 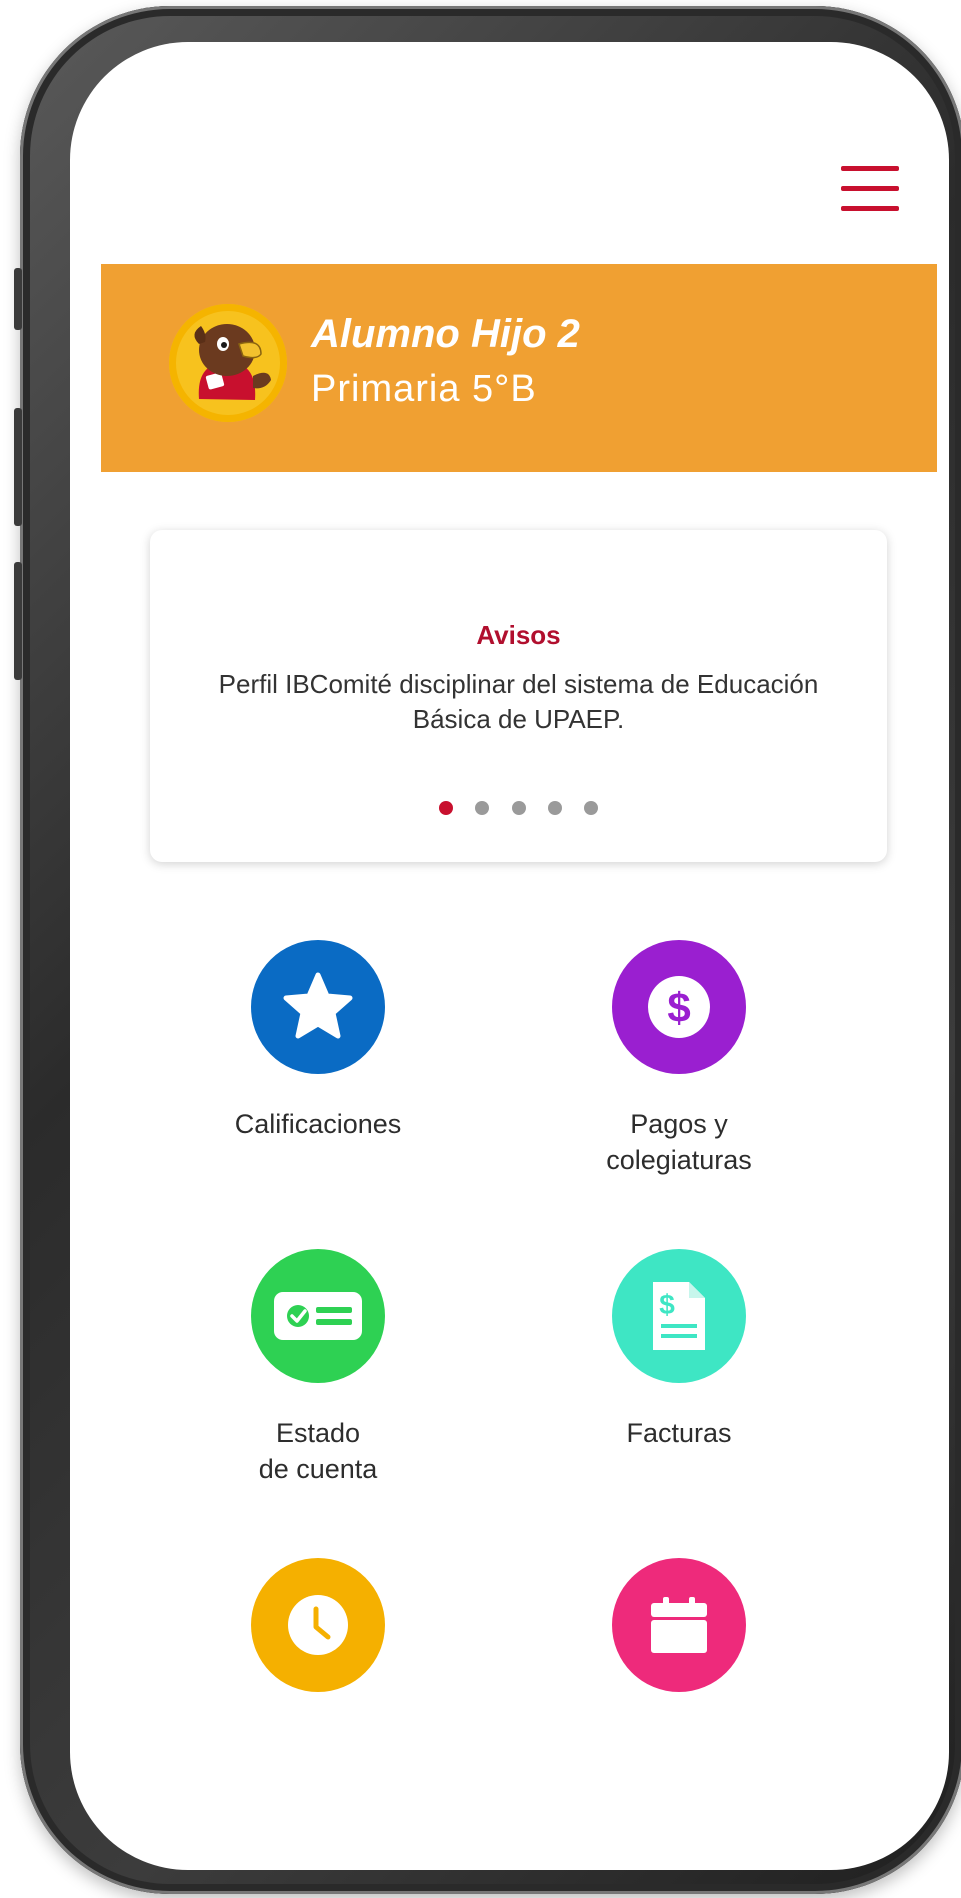 I want to click on student-avatar, so click(x=228, y=363).